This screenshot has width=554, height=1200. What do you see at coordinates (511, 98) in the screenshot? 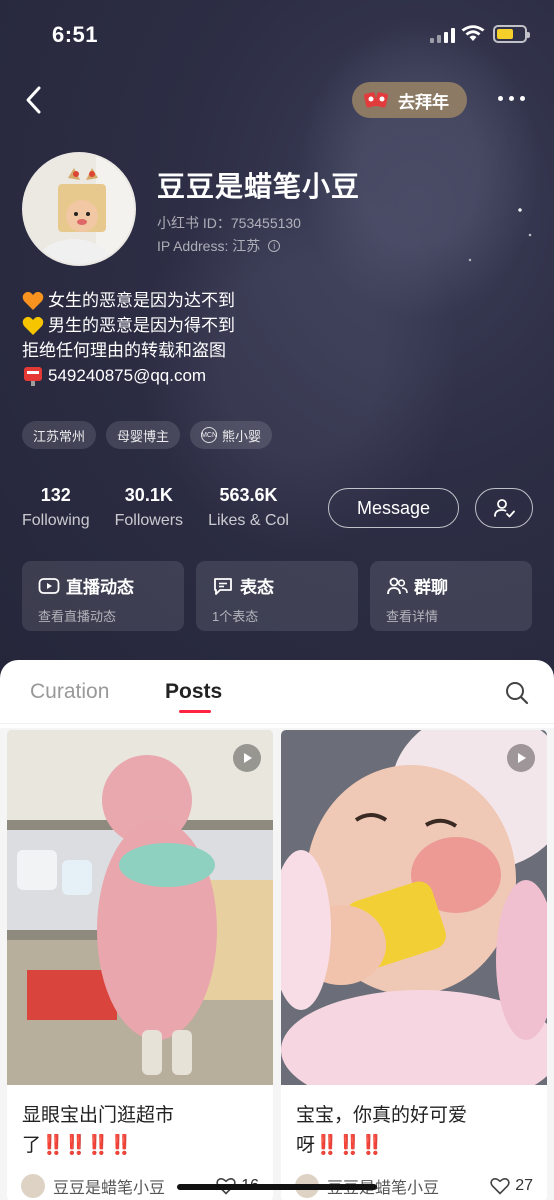
I see `more-options-button` at bounding box center [511, 98].